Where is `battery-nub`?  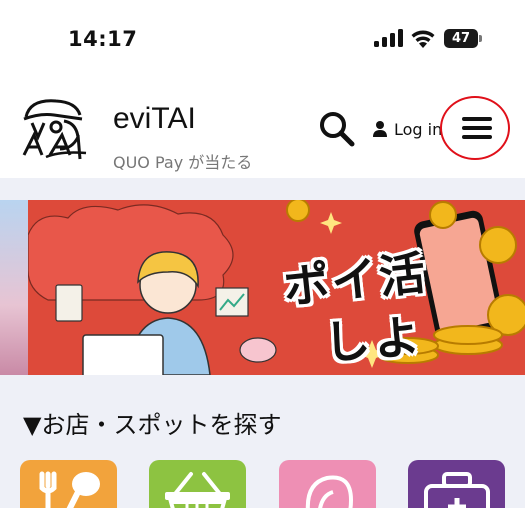
battery-nub is located at coordinates (480, 38).